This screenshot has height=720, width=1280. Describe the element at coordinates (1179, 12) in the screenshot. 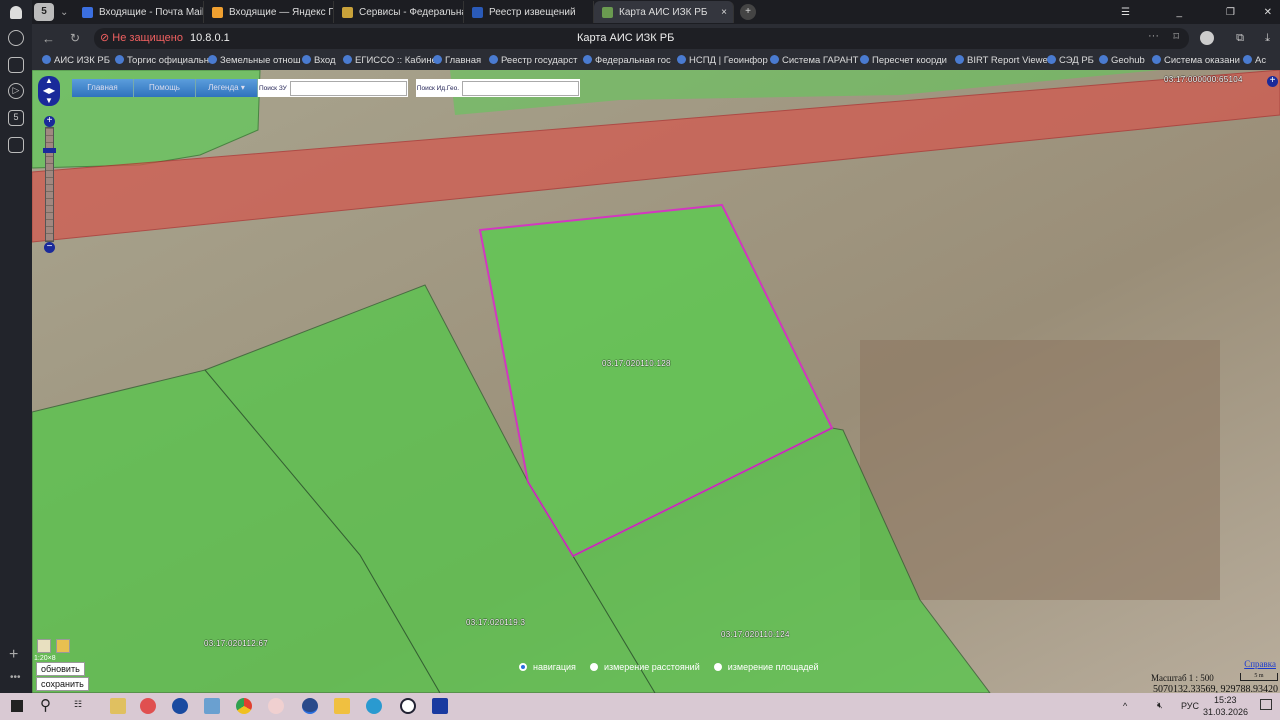

I see `minimize-icon: _` at that location.